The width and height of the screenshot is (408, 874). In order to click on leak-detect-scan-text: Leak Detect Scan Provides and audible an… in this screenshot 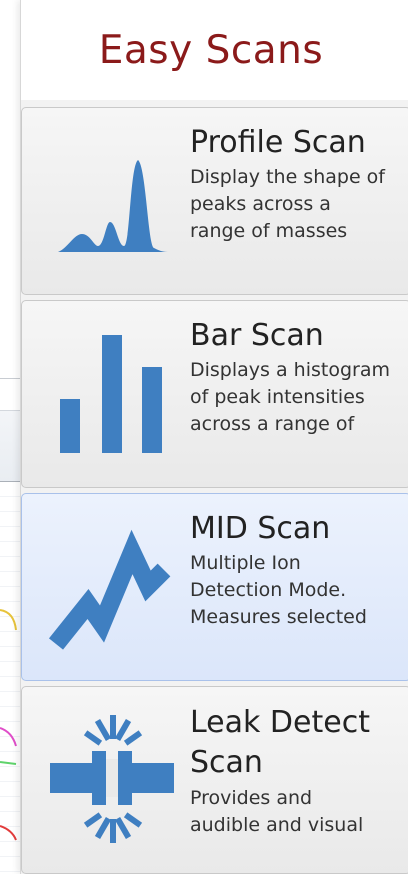, I will do `click(299, 785)`.